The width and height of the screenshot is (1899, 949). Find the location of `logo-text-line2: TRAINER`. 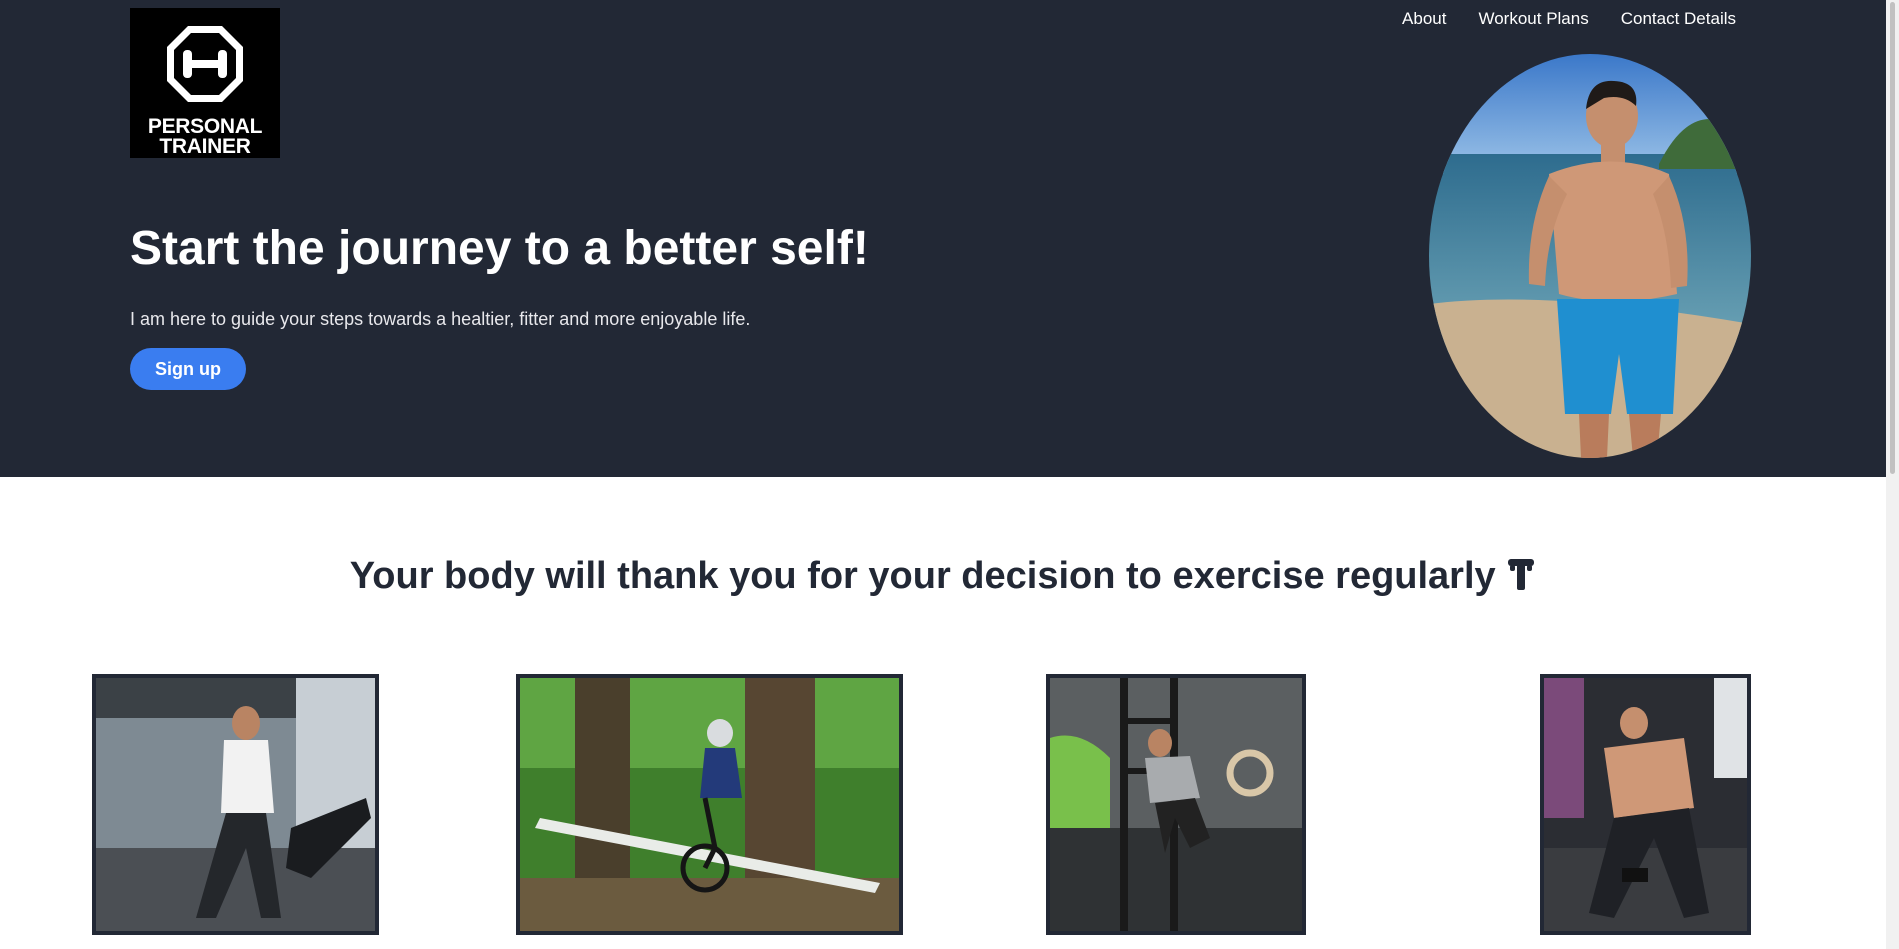

logo-text-line2: TRAINER is located at coordinates (205, 146).